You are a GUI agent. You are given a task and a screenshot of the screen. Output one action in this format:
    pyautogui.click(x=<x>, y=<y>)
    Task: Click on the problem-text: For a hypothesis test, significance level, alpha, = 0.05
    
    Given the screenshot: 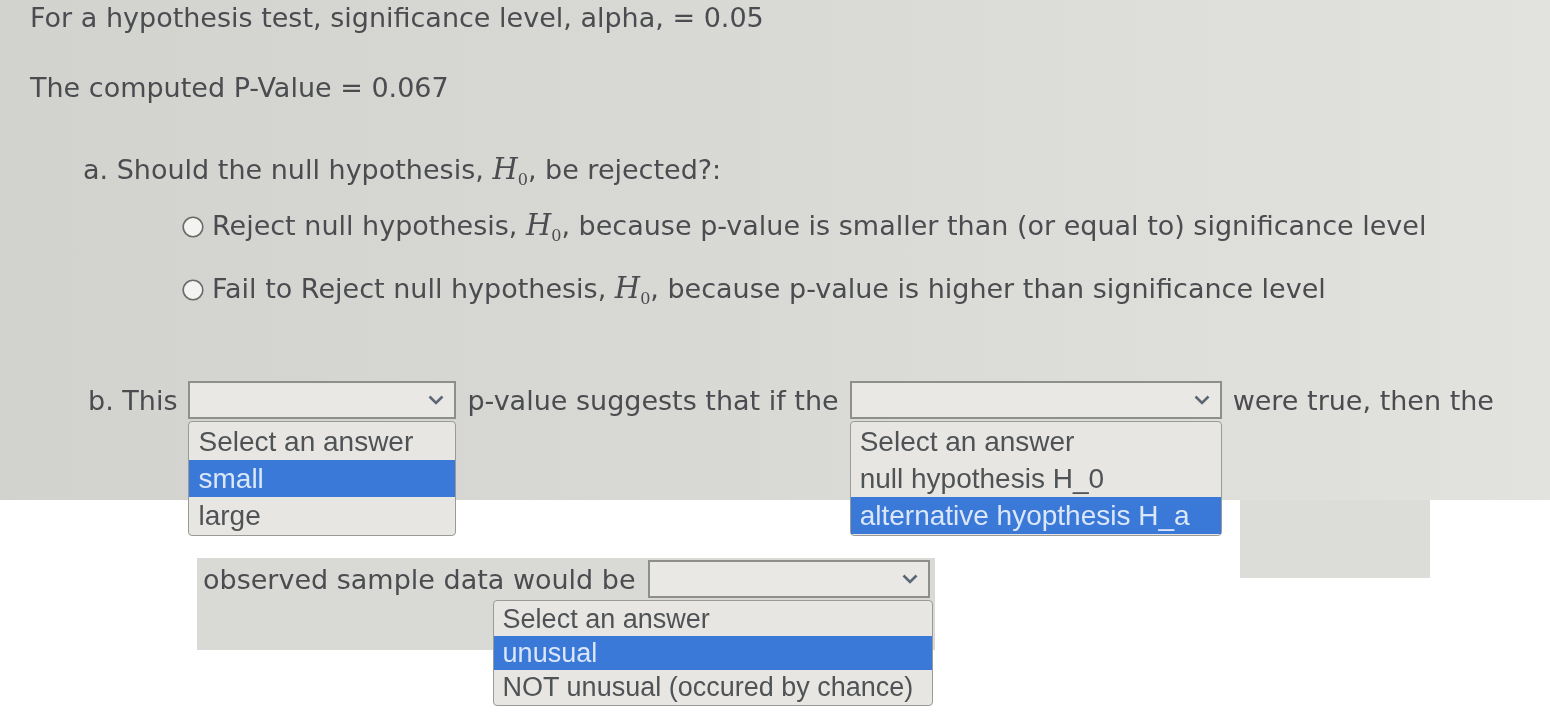 What is the action you would take?
    pyautogui.click(x=397, y=18)
    